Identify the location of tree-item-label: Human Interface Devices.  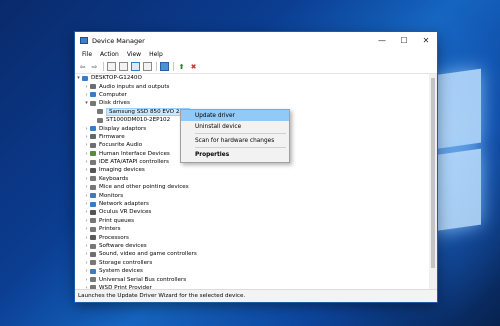
(134, 153).